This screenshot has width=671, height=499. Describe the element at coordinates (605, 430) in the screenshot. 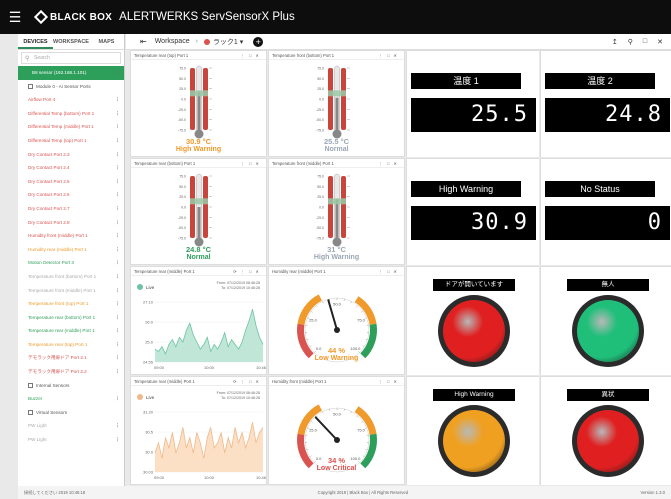

I see `status-lamp-widget: 異状` at that location.